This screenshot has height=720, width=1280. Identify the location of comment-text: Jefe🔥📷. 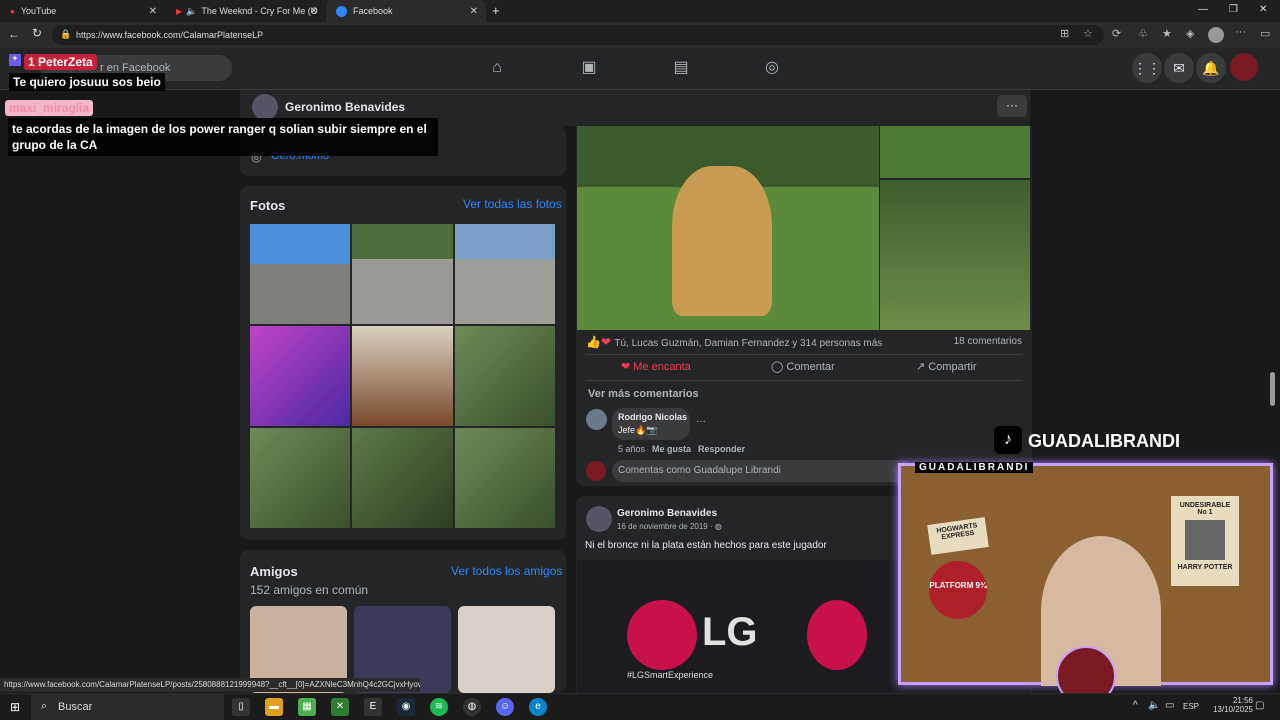
(638, 430).